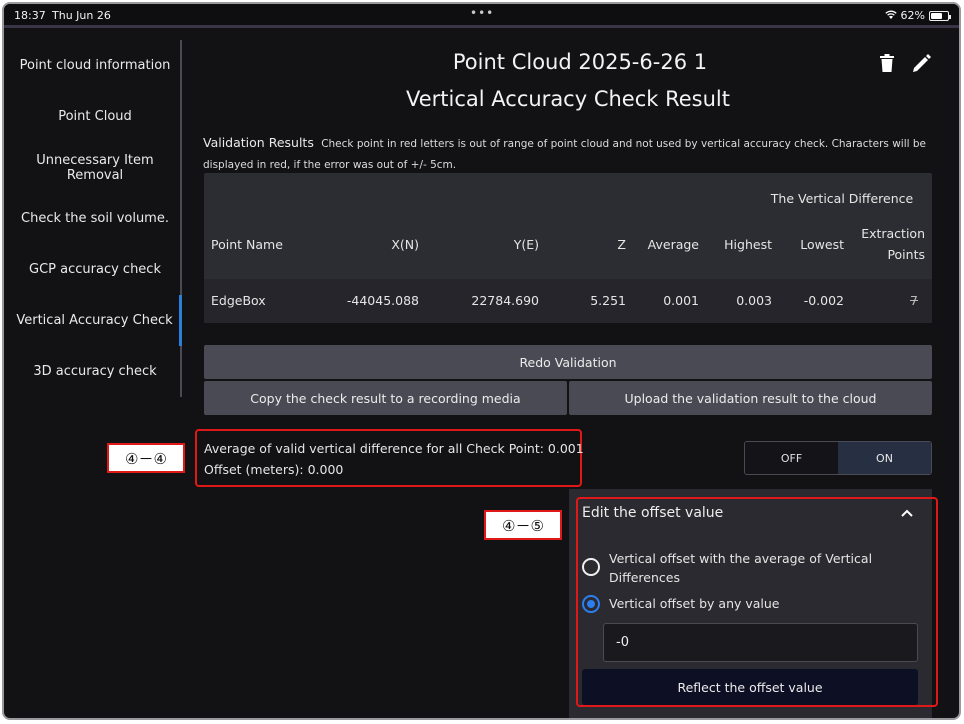 The image size is (964, 724). Describe the element at coordinates (822, 244) in the screenshot. I see `col-lowest: Lowest` at that location.